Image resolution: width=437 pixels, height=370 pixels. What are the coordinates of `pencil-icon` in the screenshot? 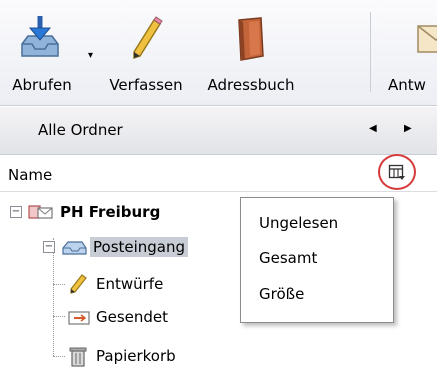 It's located at (148, 38).